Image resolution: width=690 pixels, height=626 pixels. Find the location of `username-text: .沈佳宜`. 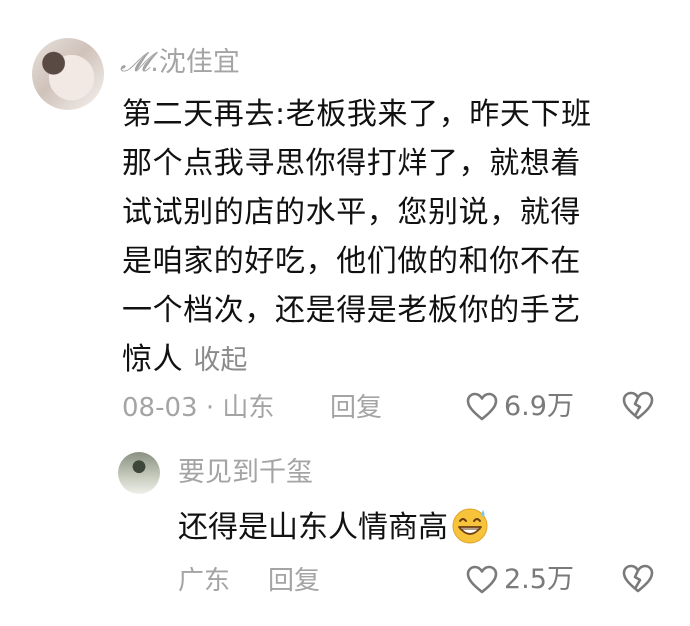

username-text: .沈佳宜 is located at coordinates (195, 62).